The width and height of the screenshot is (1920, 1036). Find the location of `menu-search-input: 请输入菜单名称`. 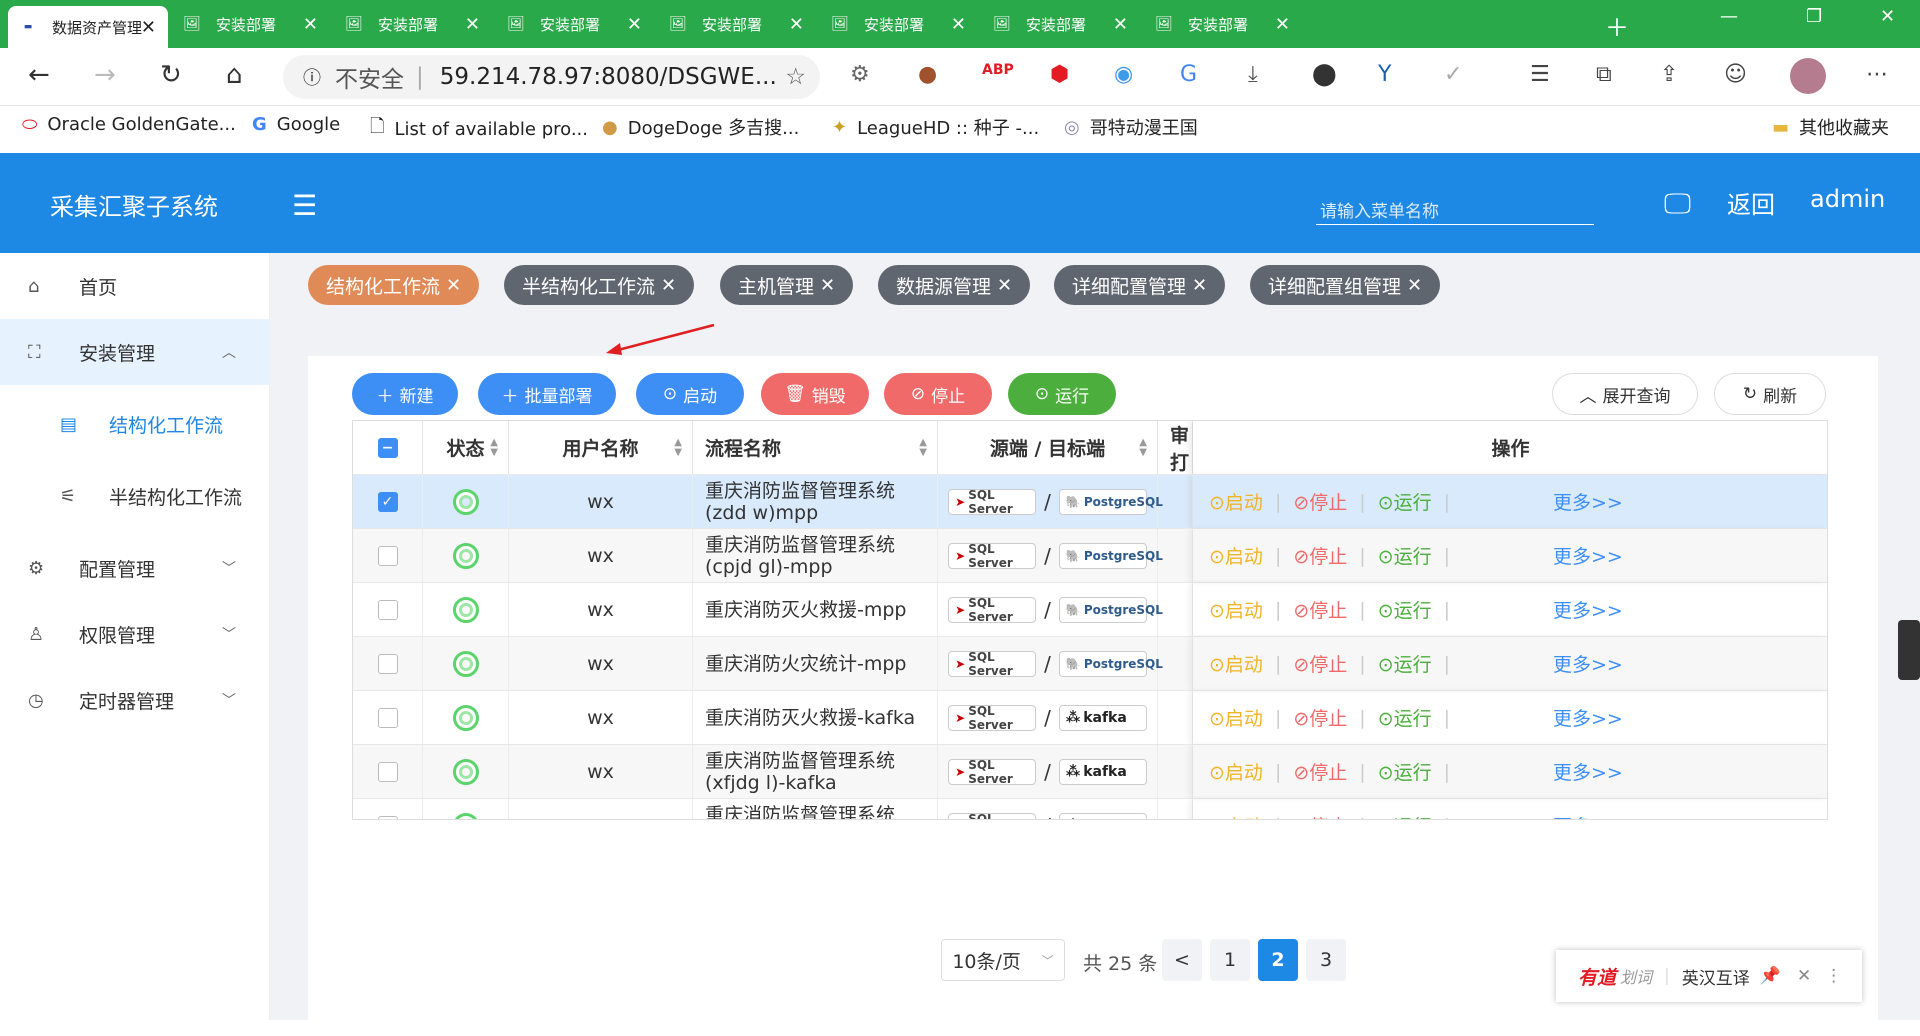

menu-search-input: 请输入菜单名称 is located at coordinates (1455, 207).